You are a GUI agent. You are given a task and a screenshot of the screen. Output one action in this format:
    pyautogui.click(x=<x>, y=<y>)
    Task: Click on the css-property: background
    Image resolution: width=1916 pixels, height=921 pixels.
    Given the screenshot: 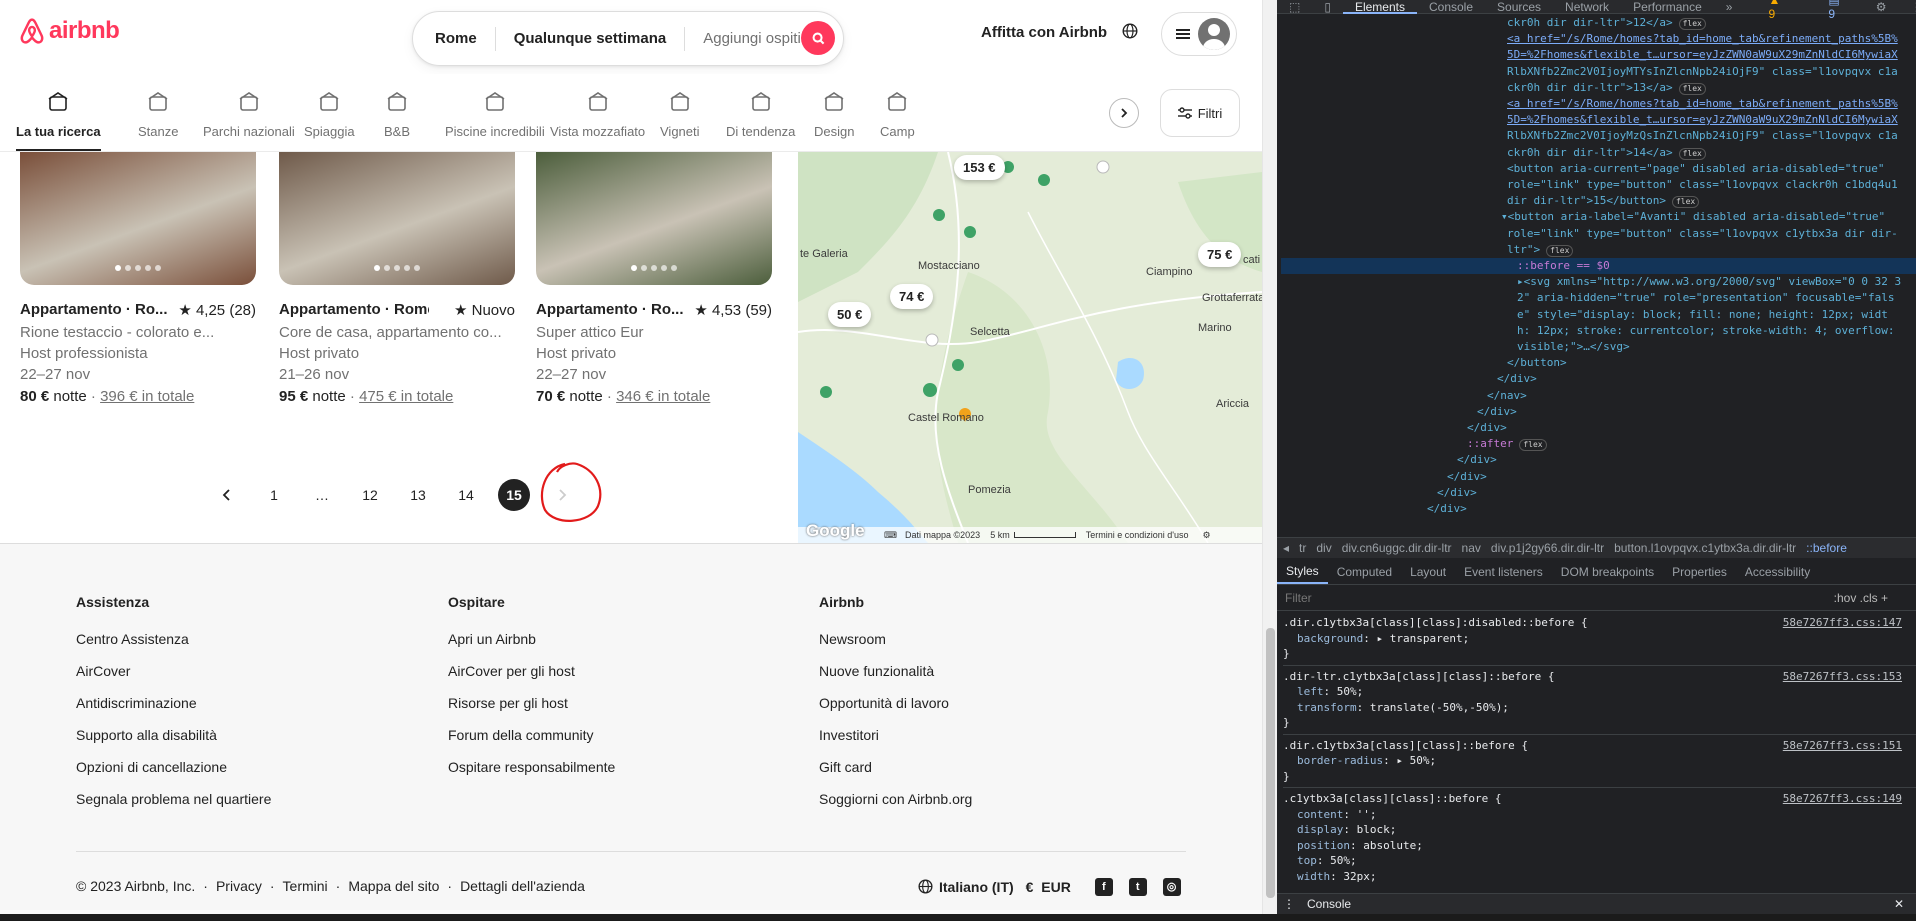 What is the action you would take?
    pyautogui.click(x=1330, y=638)
    